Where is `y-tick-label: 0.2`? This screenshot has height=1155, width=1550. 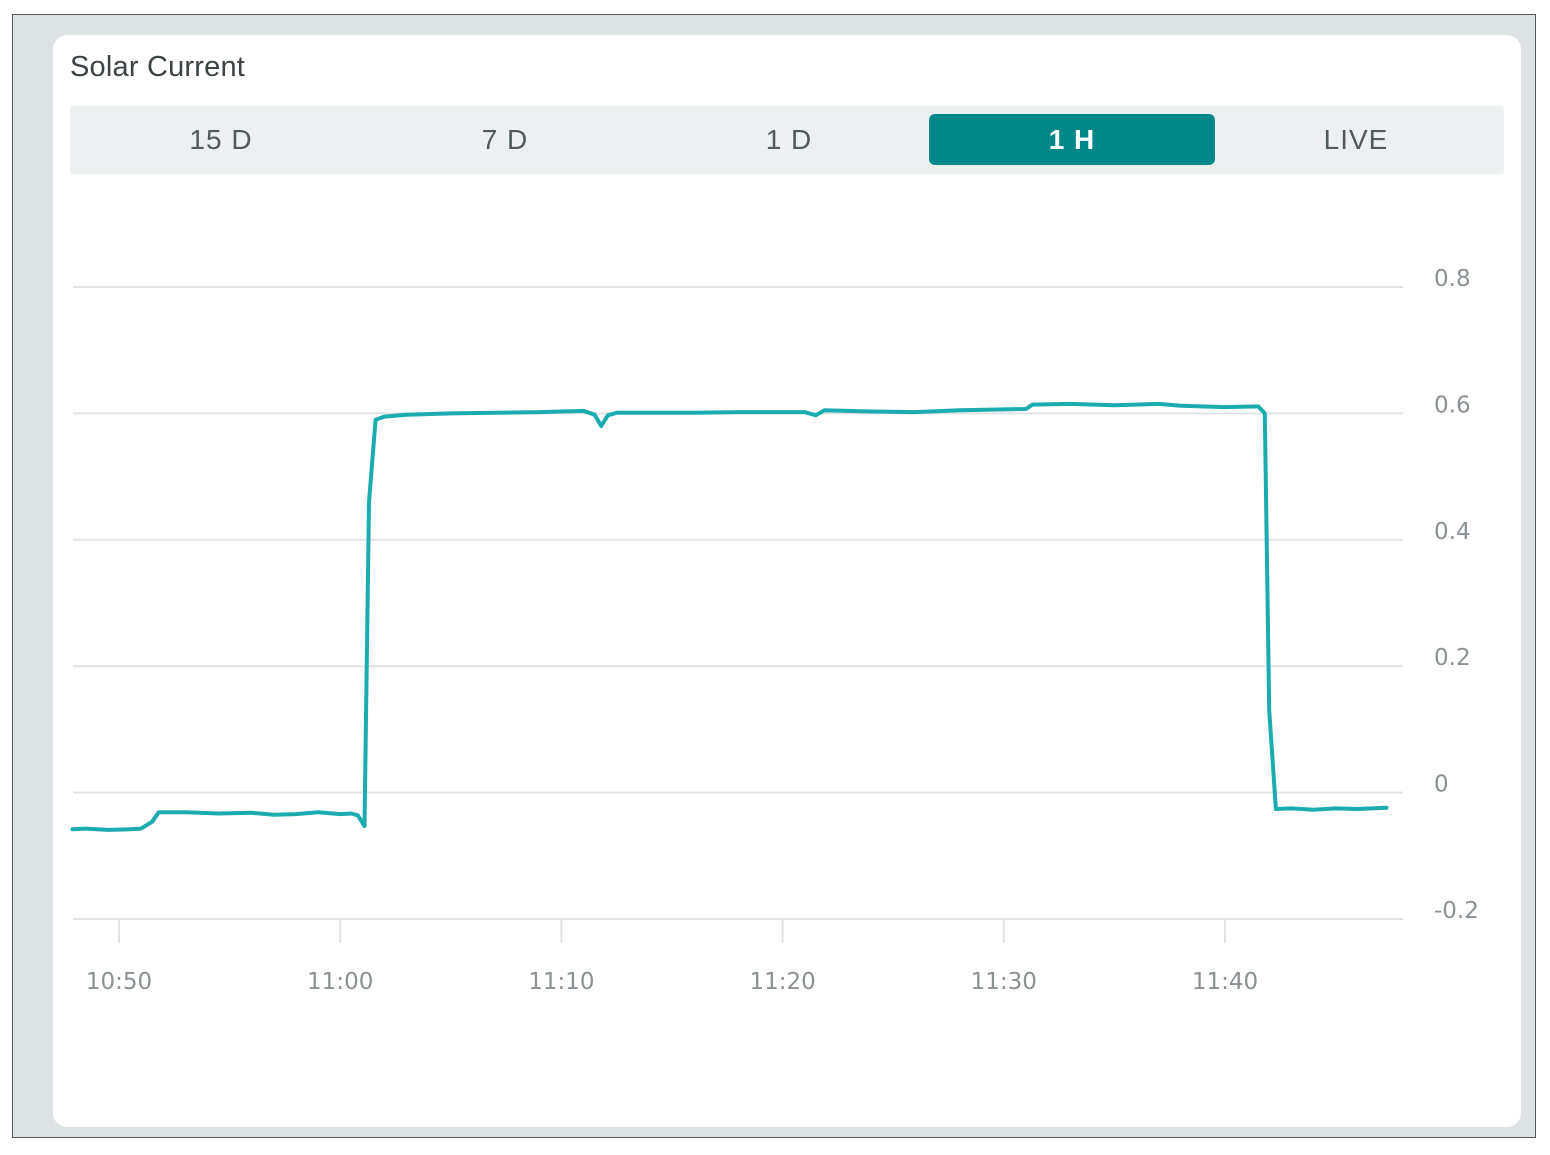 y-tick-label: 0.2 is located at coordinates (1452, 658).